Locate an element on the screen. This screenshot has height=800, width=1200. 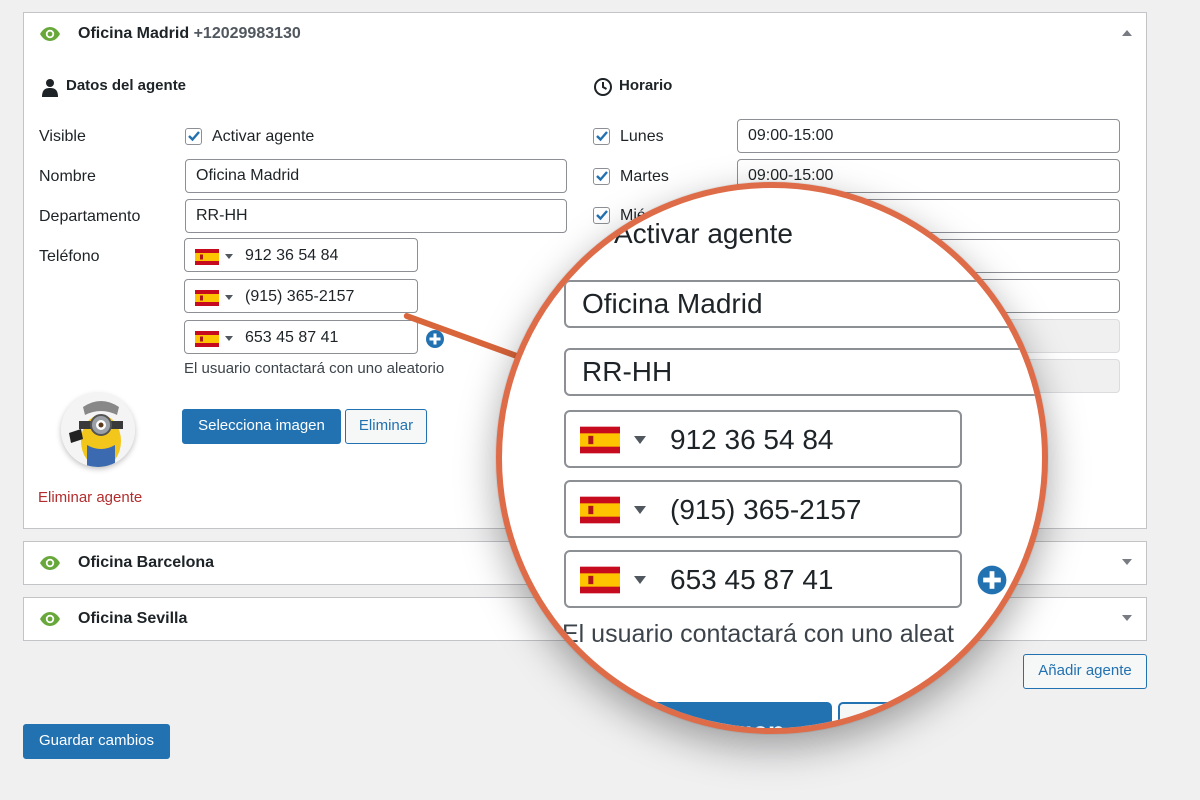
agent-phone: +12029983130 is located at coordinates (247, 33).